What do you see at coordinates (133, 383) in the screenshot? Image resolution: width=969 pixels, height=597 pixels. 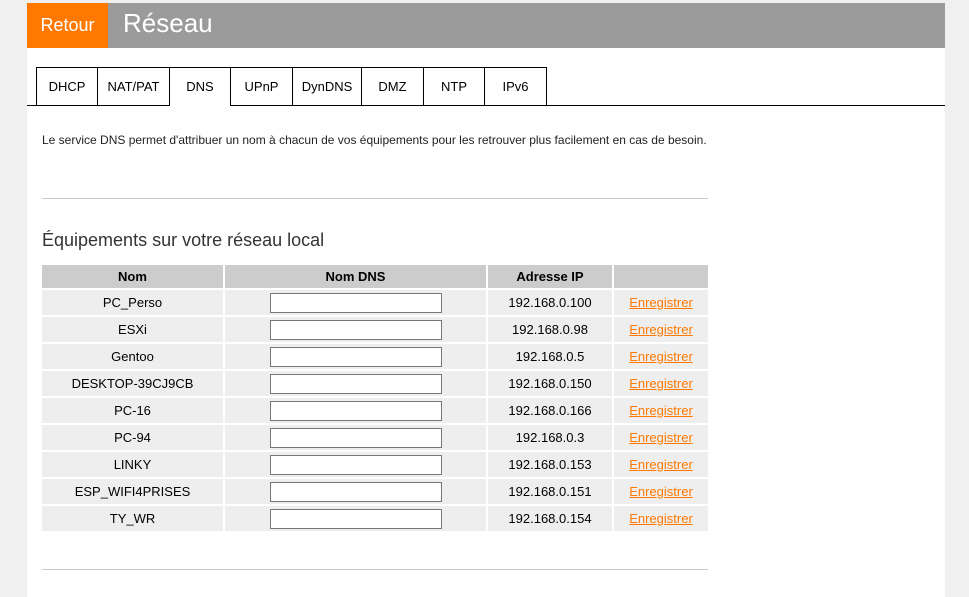 I see `device-name: DESKTOP-39CJ9CB` at bounding box center [133, 383].